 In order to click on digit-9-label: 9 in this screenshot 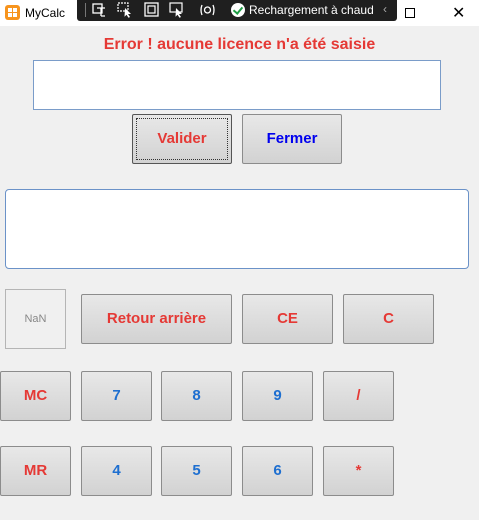, I will do `click(277, 395)`.